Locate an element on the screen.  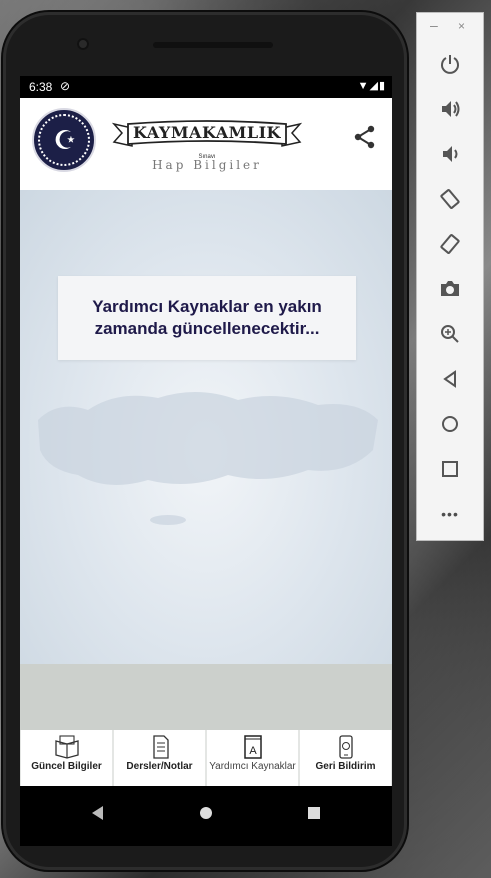
power-icon is located at coordinates (450, 64).